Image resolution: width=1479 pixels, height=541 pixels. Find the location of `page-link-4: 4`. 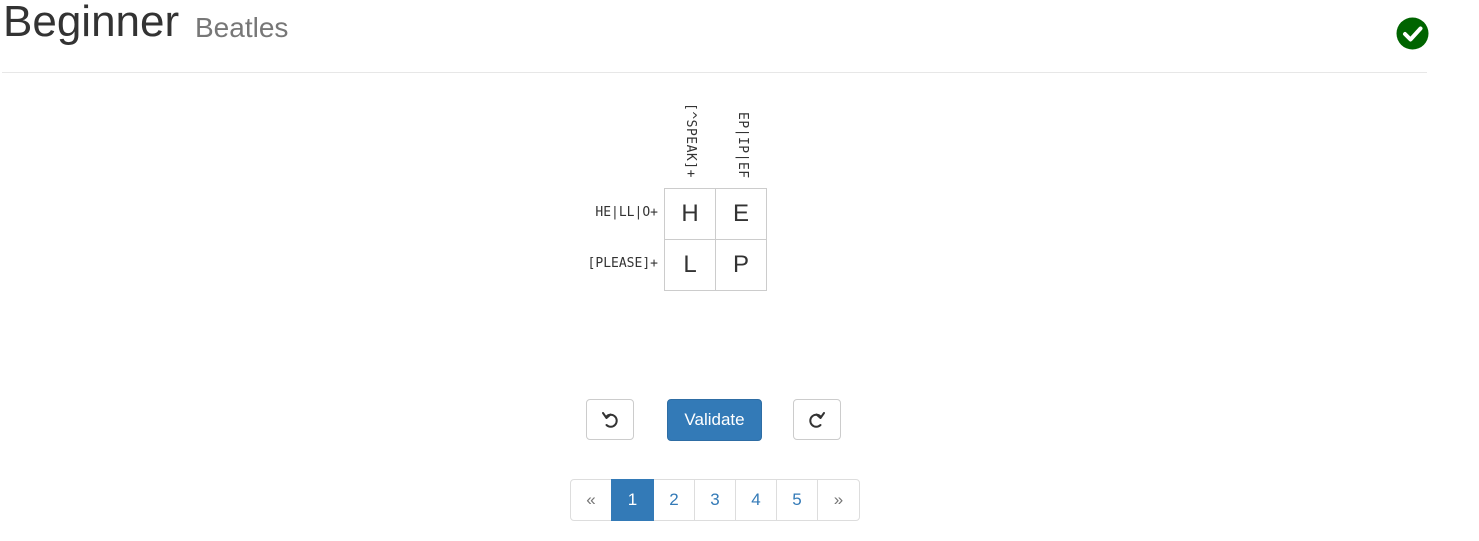

page-link-4: 4 is located at coordinates (756, 500).